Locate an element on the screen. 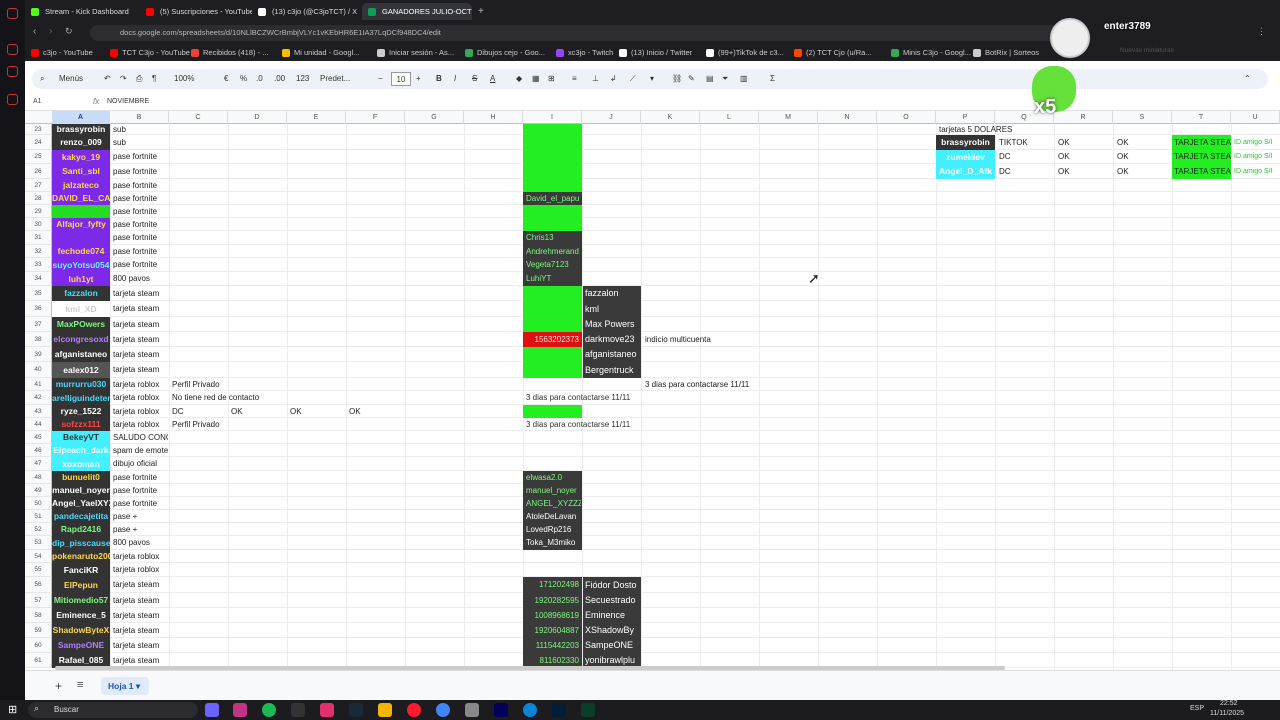 The height and width of the screenshot is (720, 1280). cell-value: Fiódor Dosto is located at coordinates (612, 585).